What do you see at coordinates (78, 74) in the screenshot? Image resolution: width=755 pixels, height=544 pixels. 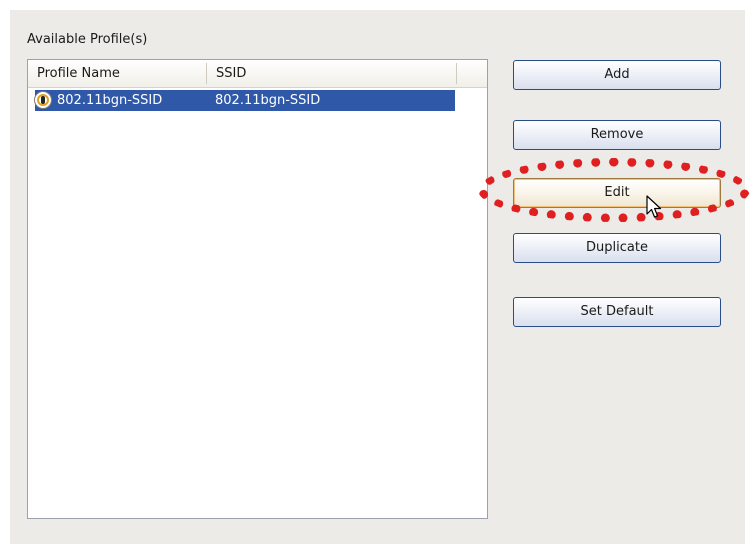 I see `column-header-profile-name: Profile Name` at bounding box center [78, 74].